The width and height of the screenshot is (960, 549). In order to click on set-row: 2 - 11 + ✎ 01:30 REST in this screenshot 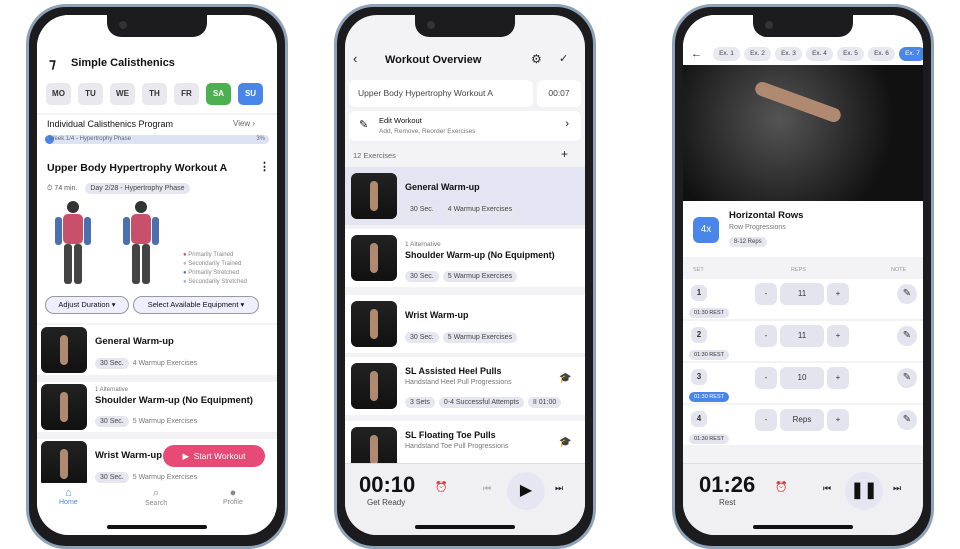, I will do `click(803, 341)`.